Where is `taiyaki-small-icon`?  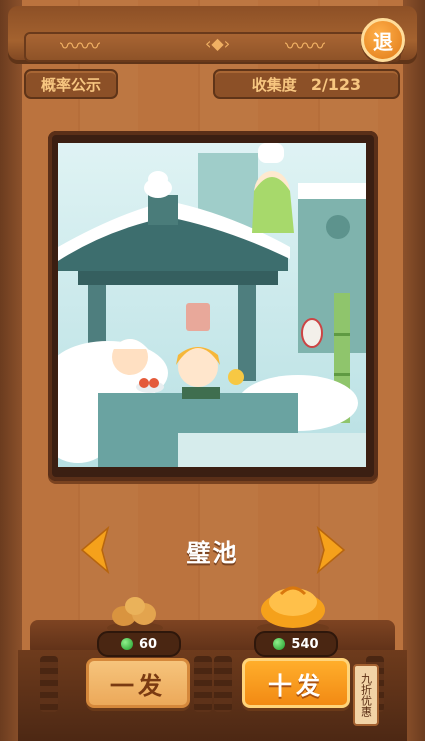
taiyaki-small-icon is located at coordinates (135, 615).